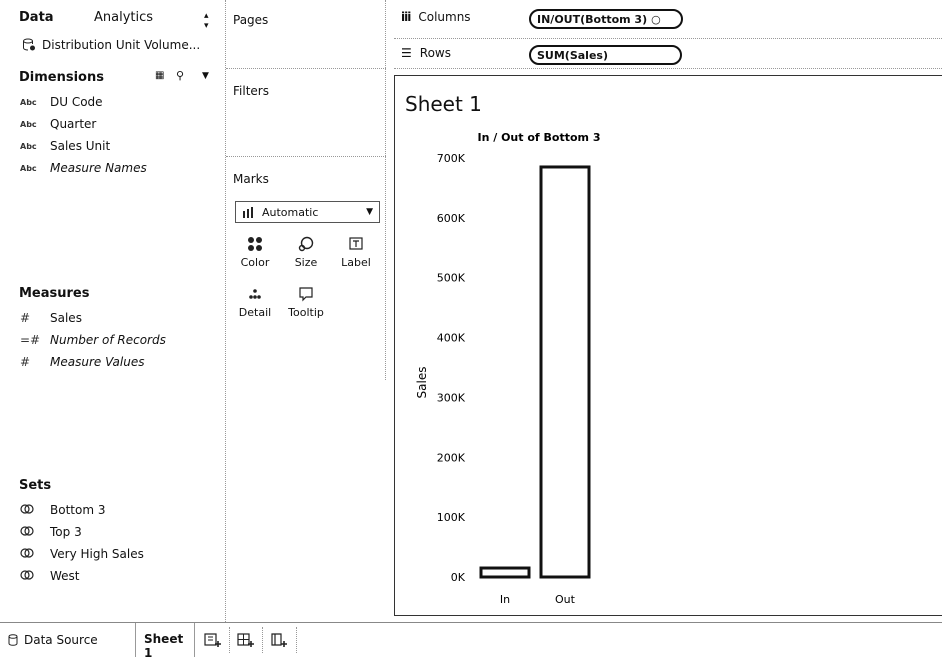  Describe the element at coordinates (255, 302) in the screenshot. I see `detail-button: Detail` at that location.